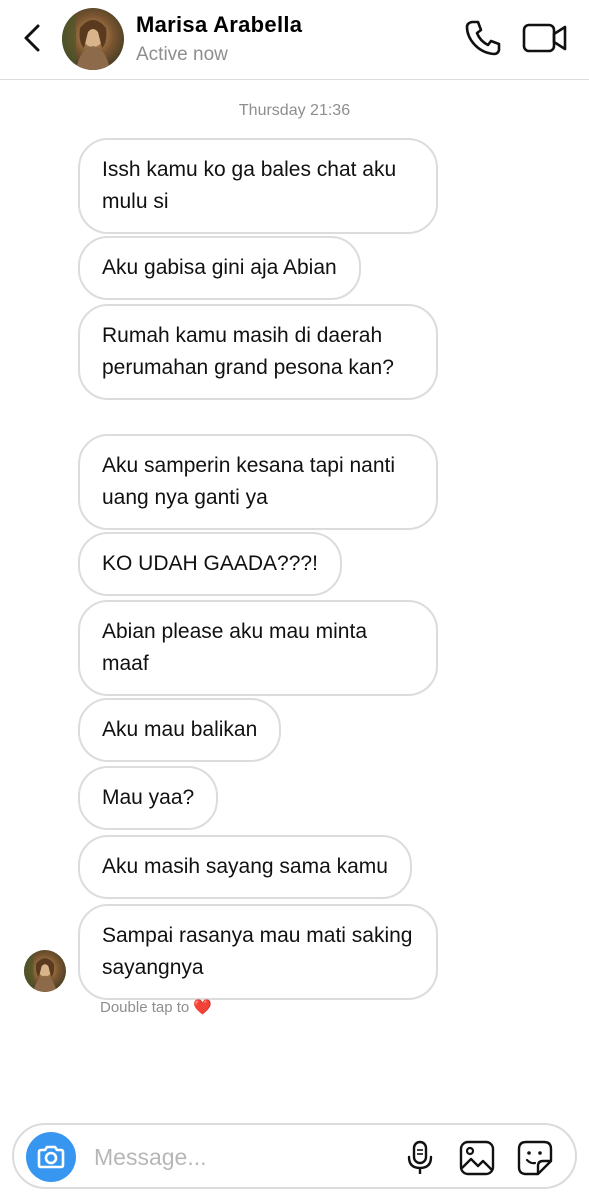 The width and height of the screenshot is (589, 1200). Describe the element at coordinates (258, 952) in the screenshot. I see `message-bubble: Sampai rasanya mau mati saking sayangnya` at that location.